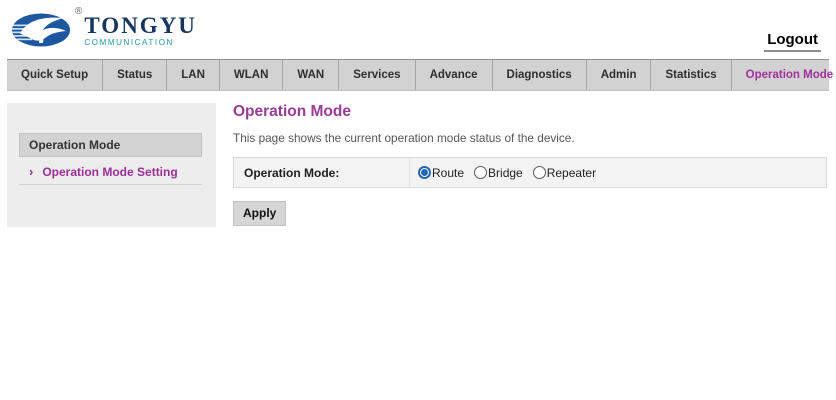 The width and height of the screenshot is (836, 400). Describe the element at coordinates (424, 172) in the screenshot. I see `radio-route-control` at that location.